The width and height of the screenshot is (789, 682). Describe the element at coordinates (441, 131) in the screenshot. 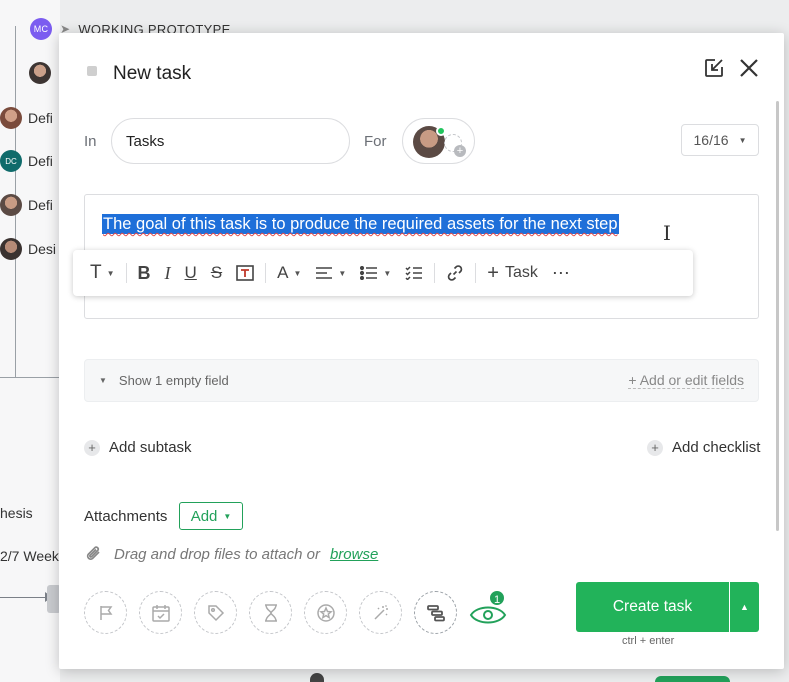

I see `online-status-icon` at that location.